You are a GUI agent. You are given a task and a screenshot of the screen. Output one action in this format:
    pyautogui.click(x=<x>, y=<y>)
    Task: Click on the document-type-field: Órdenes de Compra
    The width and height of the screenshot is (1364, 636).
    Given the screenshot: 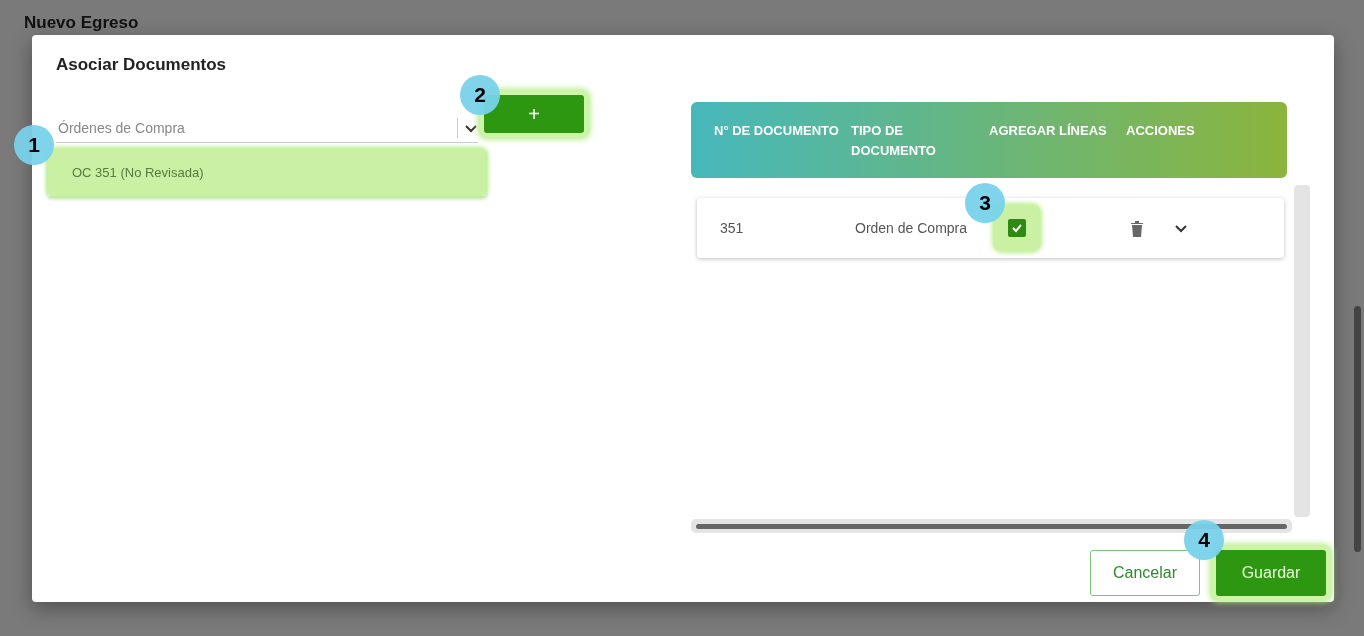 What is the action you would take?
    pyautogui.click(x=253, y=127)
    